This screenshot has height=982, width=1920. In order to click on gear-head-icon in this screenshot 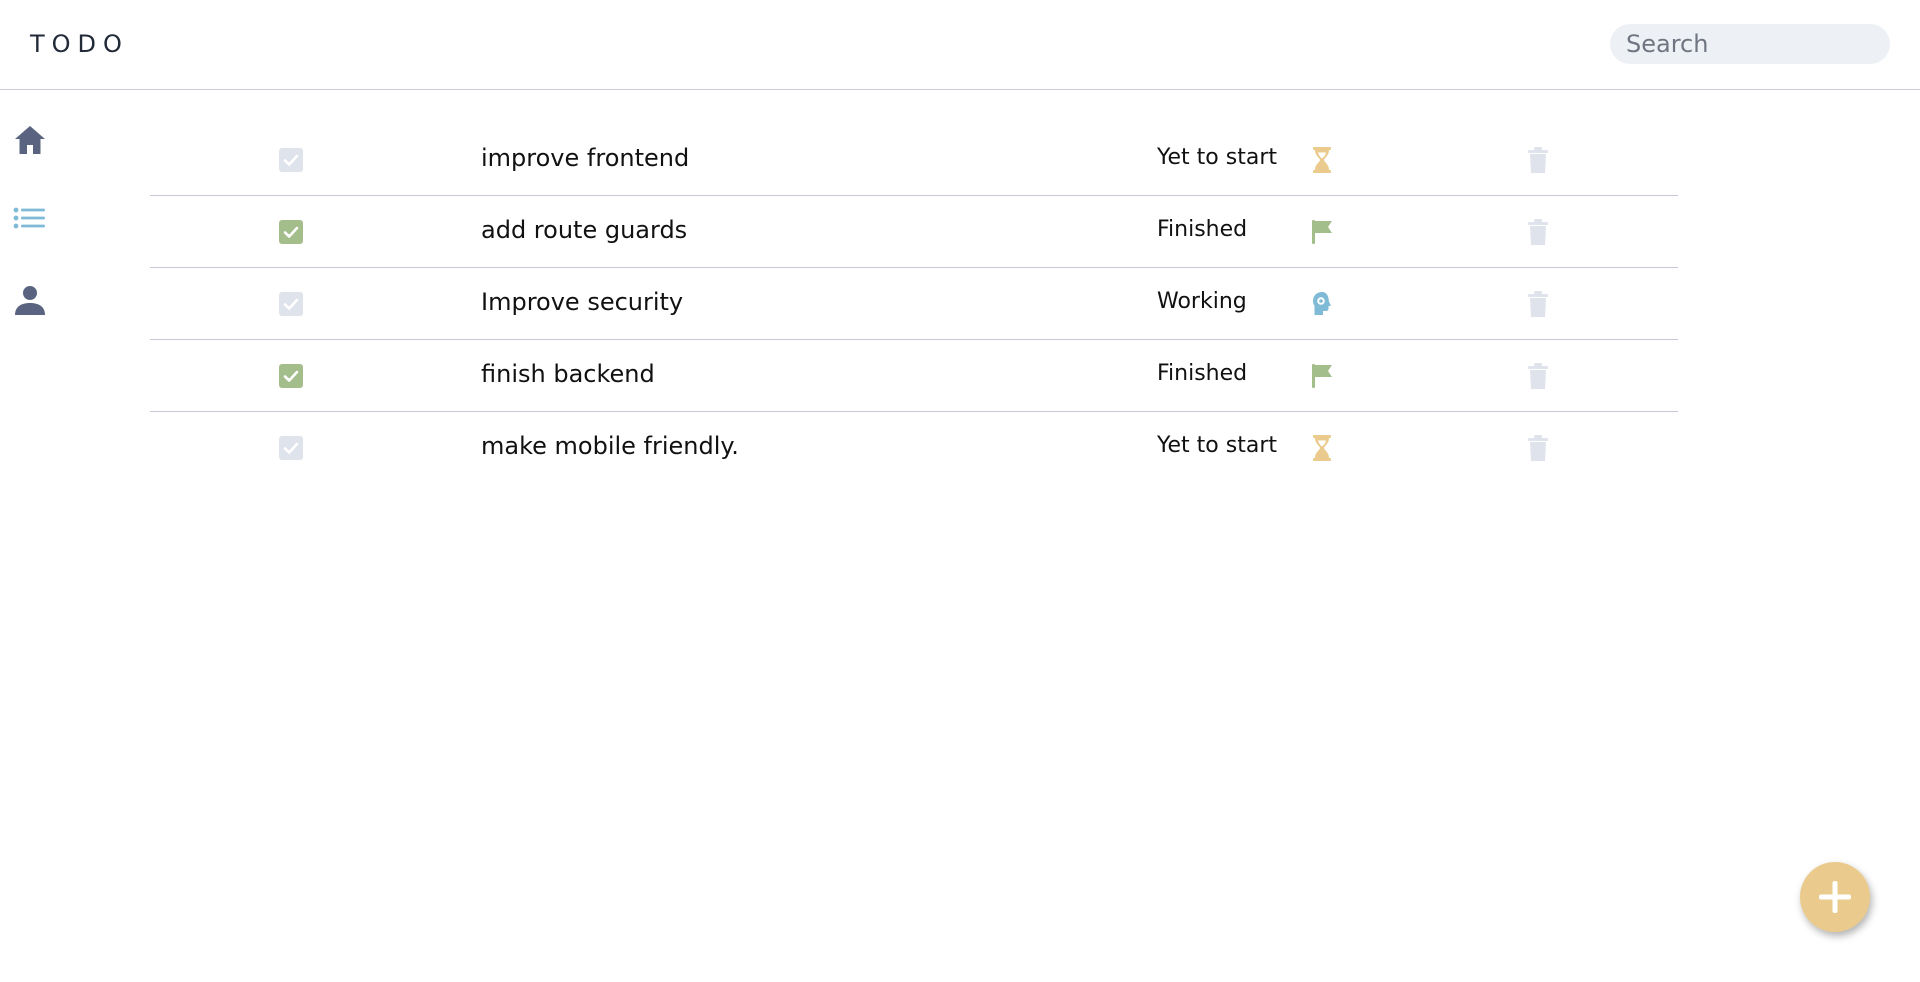, I will do `click(1322, 304)`.